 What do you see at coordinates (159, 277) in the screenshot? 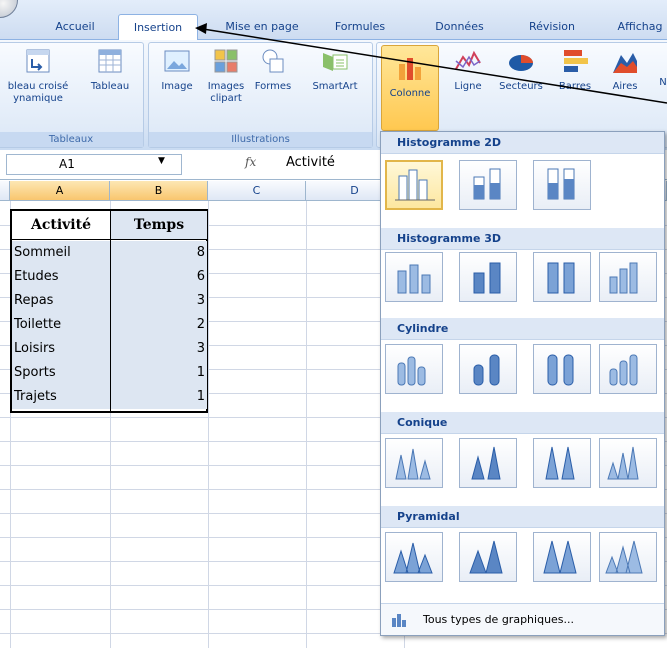
I see `cell-time: 6` at bounding box center [159, 277].